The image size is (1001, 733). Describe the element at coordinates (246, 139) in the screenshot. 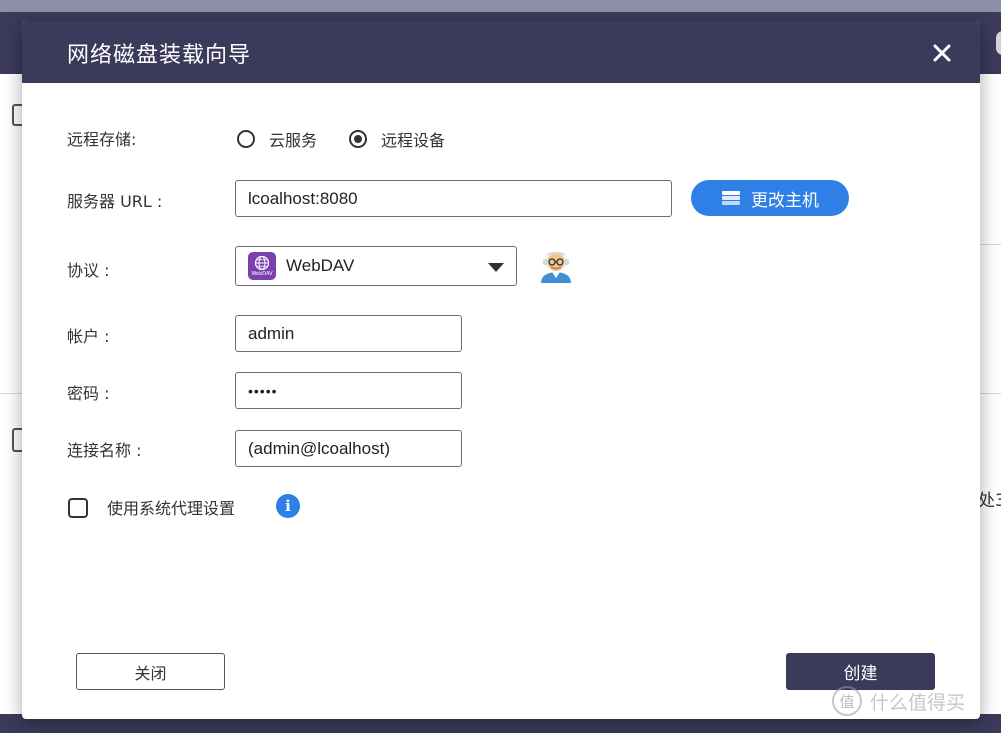

I see `radio-button` at that location.